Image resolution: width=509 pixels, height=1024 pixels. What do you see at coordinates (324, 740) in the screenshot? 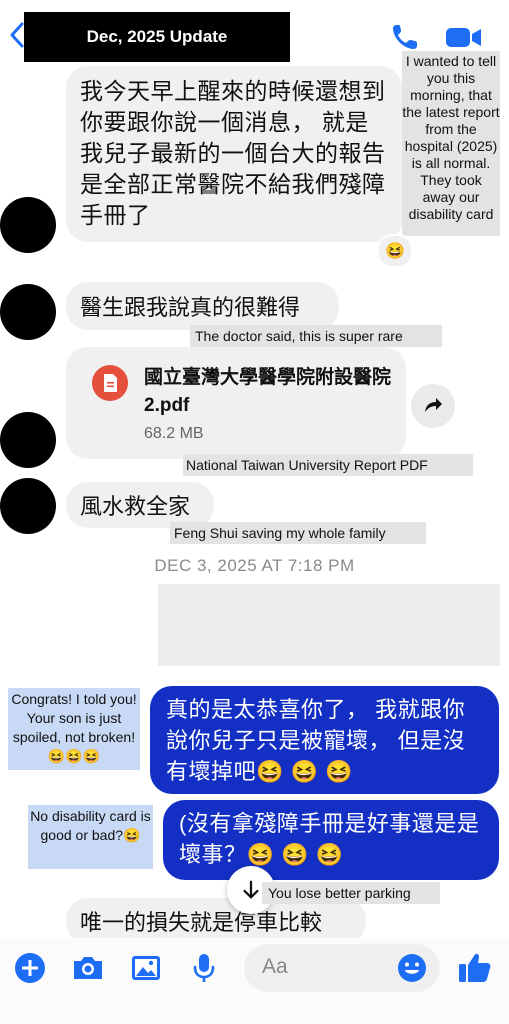
I see `outgoing-message: 真的是太恭喜你了， 我就跟你說你兒子只是被寵壞， 但是沒有壞掉吧😆 😆 😆` at bounding box center [324, 740].